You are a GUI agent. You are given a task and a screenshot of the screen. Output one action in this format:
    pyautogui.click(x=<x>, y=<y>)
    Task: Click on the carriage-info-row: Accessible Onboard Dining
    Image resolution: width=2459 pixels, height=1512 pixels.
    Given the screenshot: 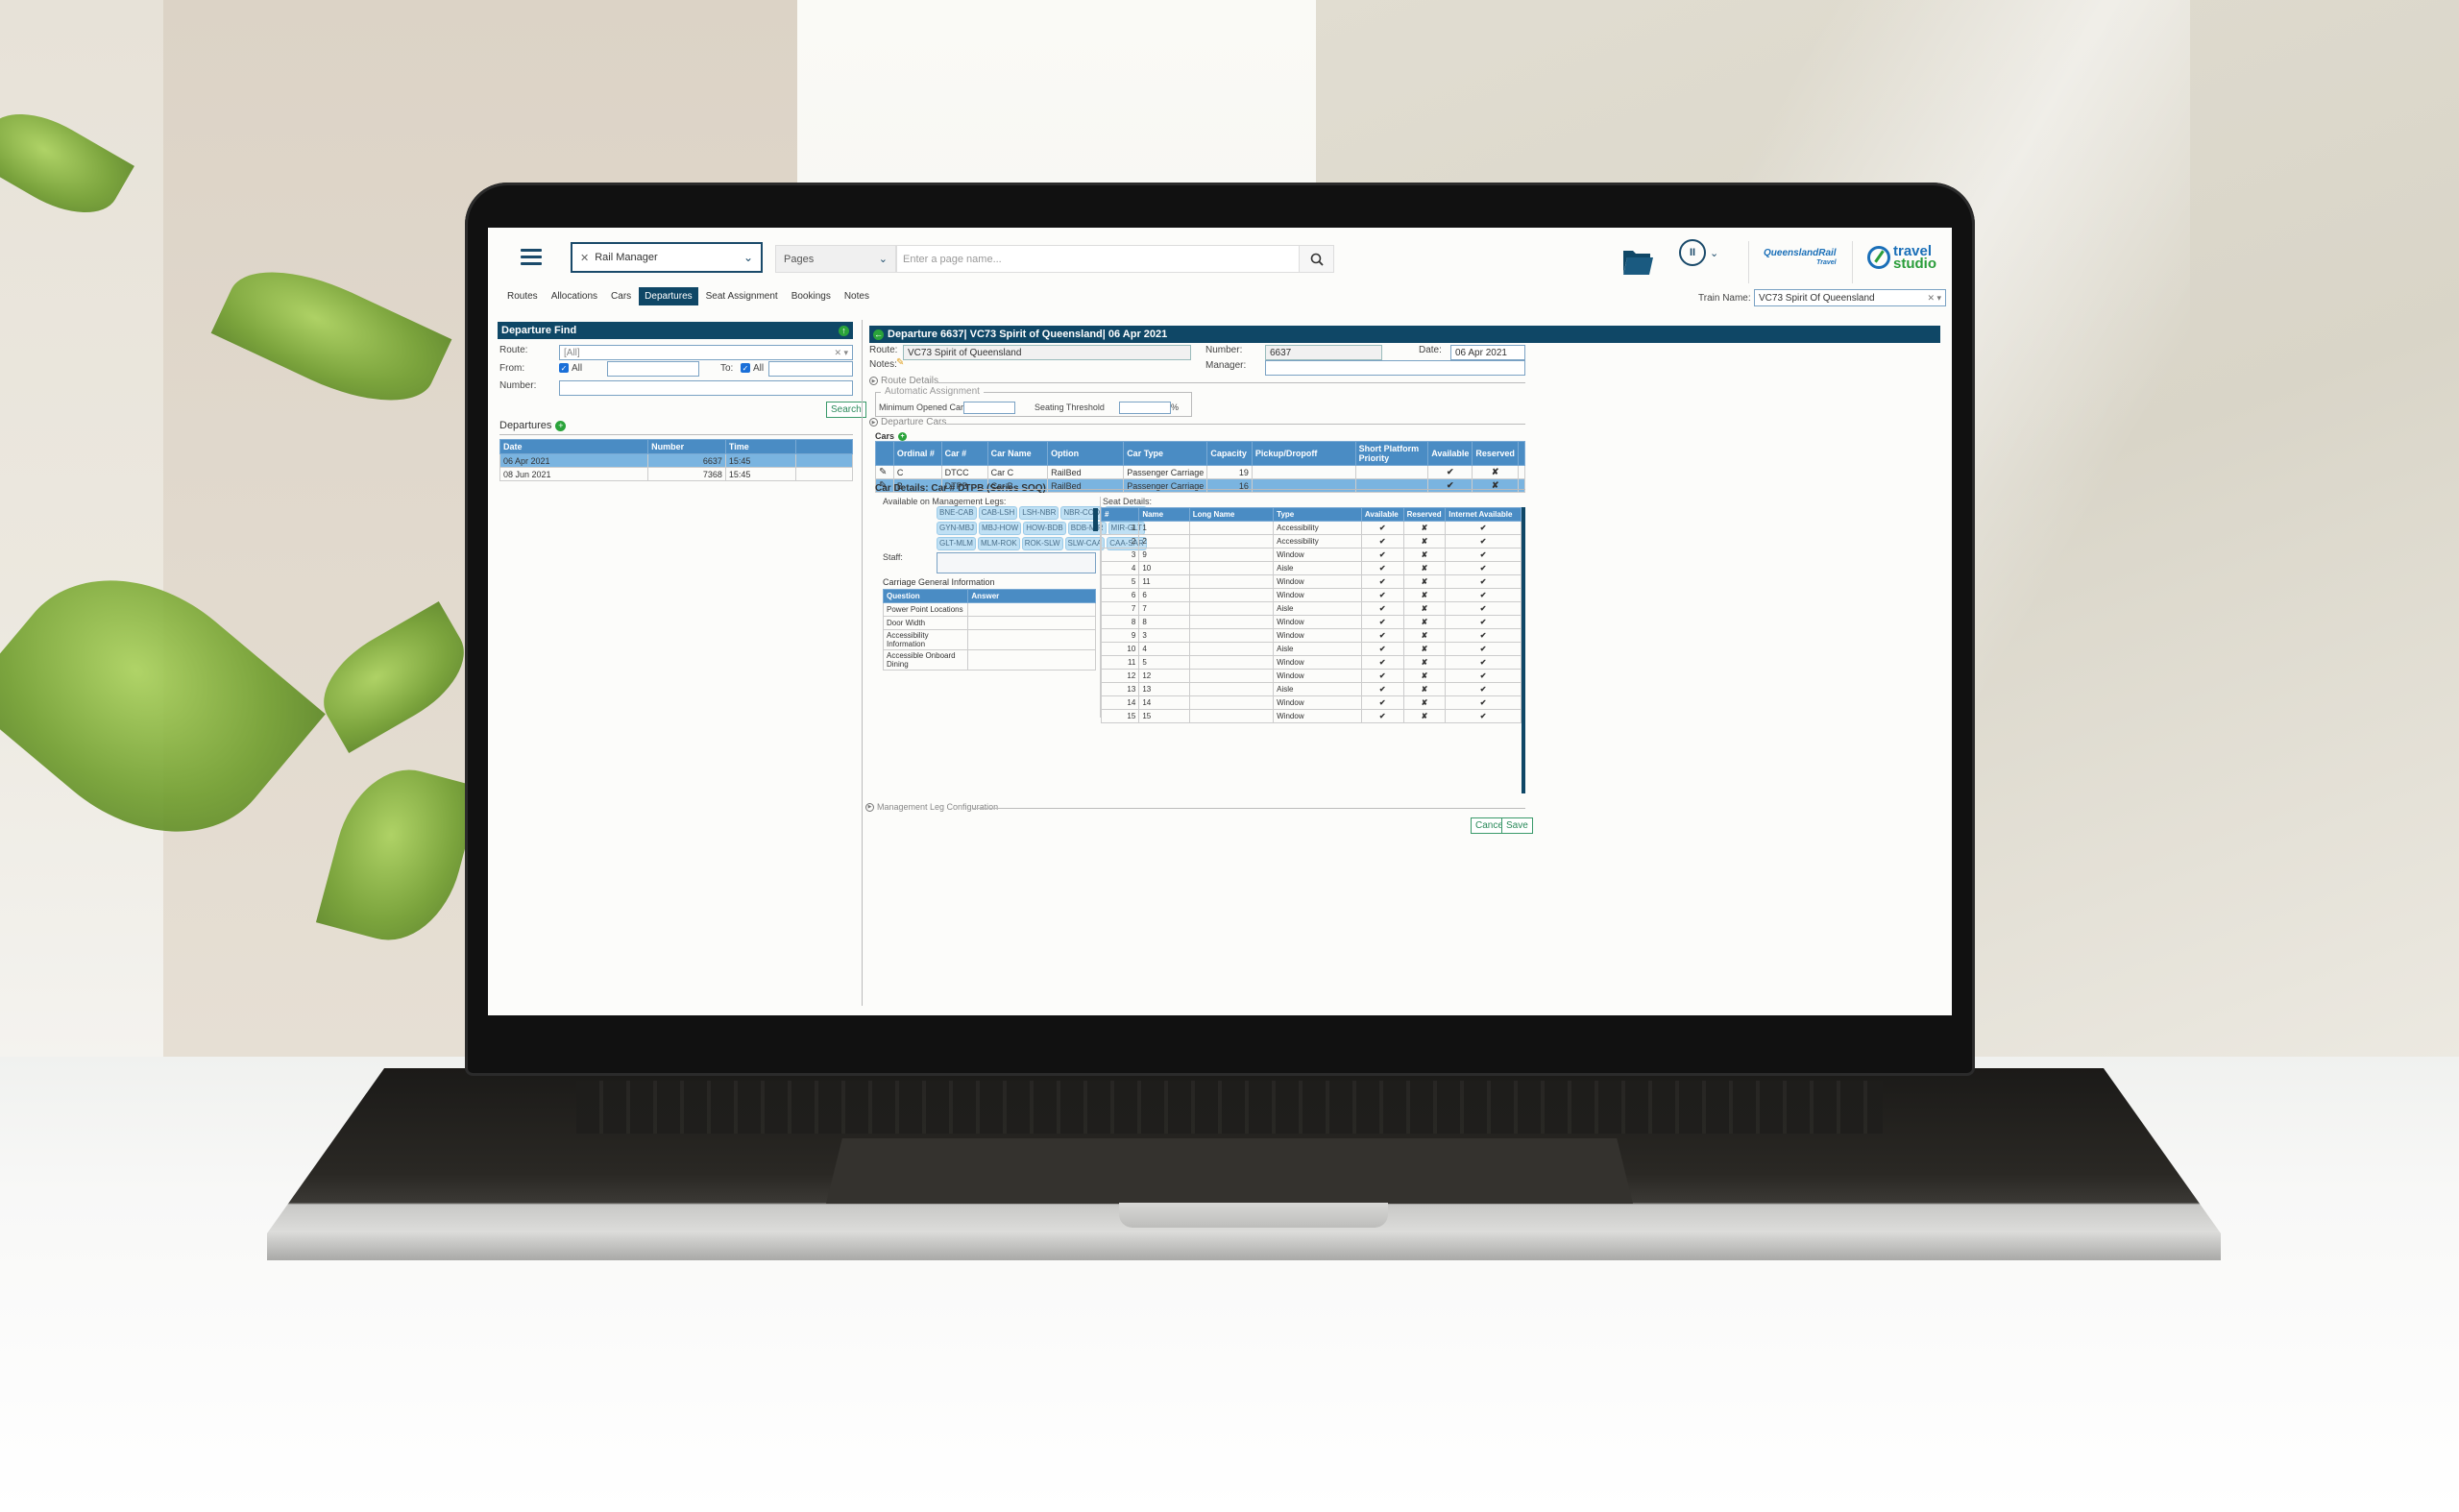 What is the action you would take?
    pyautogui.click(x=989, y=660)
    